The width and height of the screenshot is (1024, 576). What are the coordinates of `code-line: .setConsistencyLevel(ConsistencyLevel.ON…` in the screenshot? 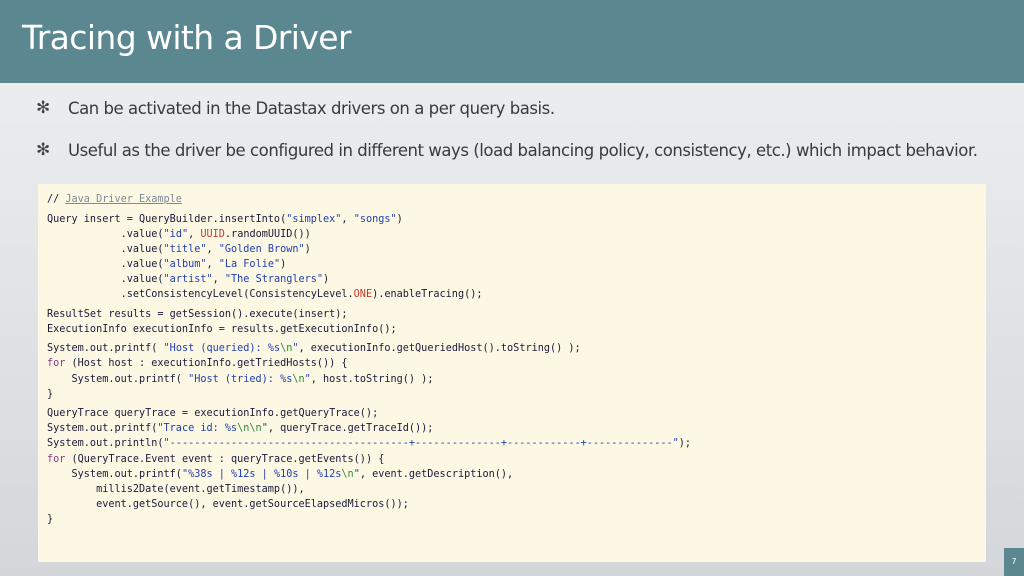 It's located at (265, 295).